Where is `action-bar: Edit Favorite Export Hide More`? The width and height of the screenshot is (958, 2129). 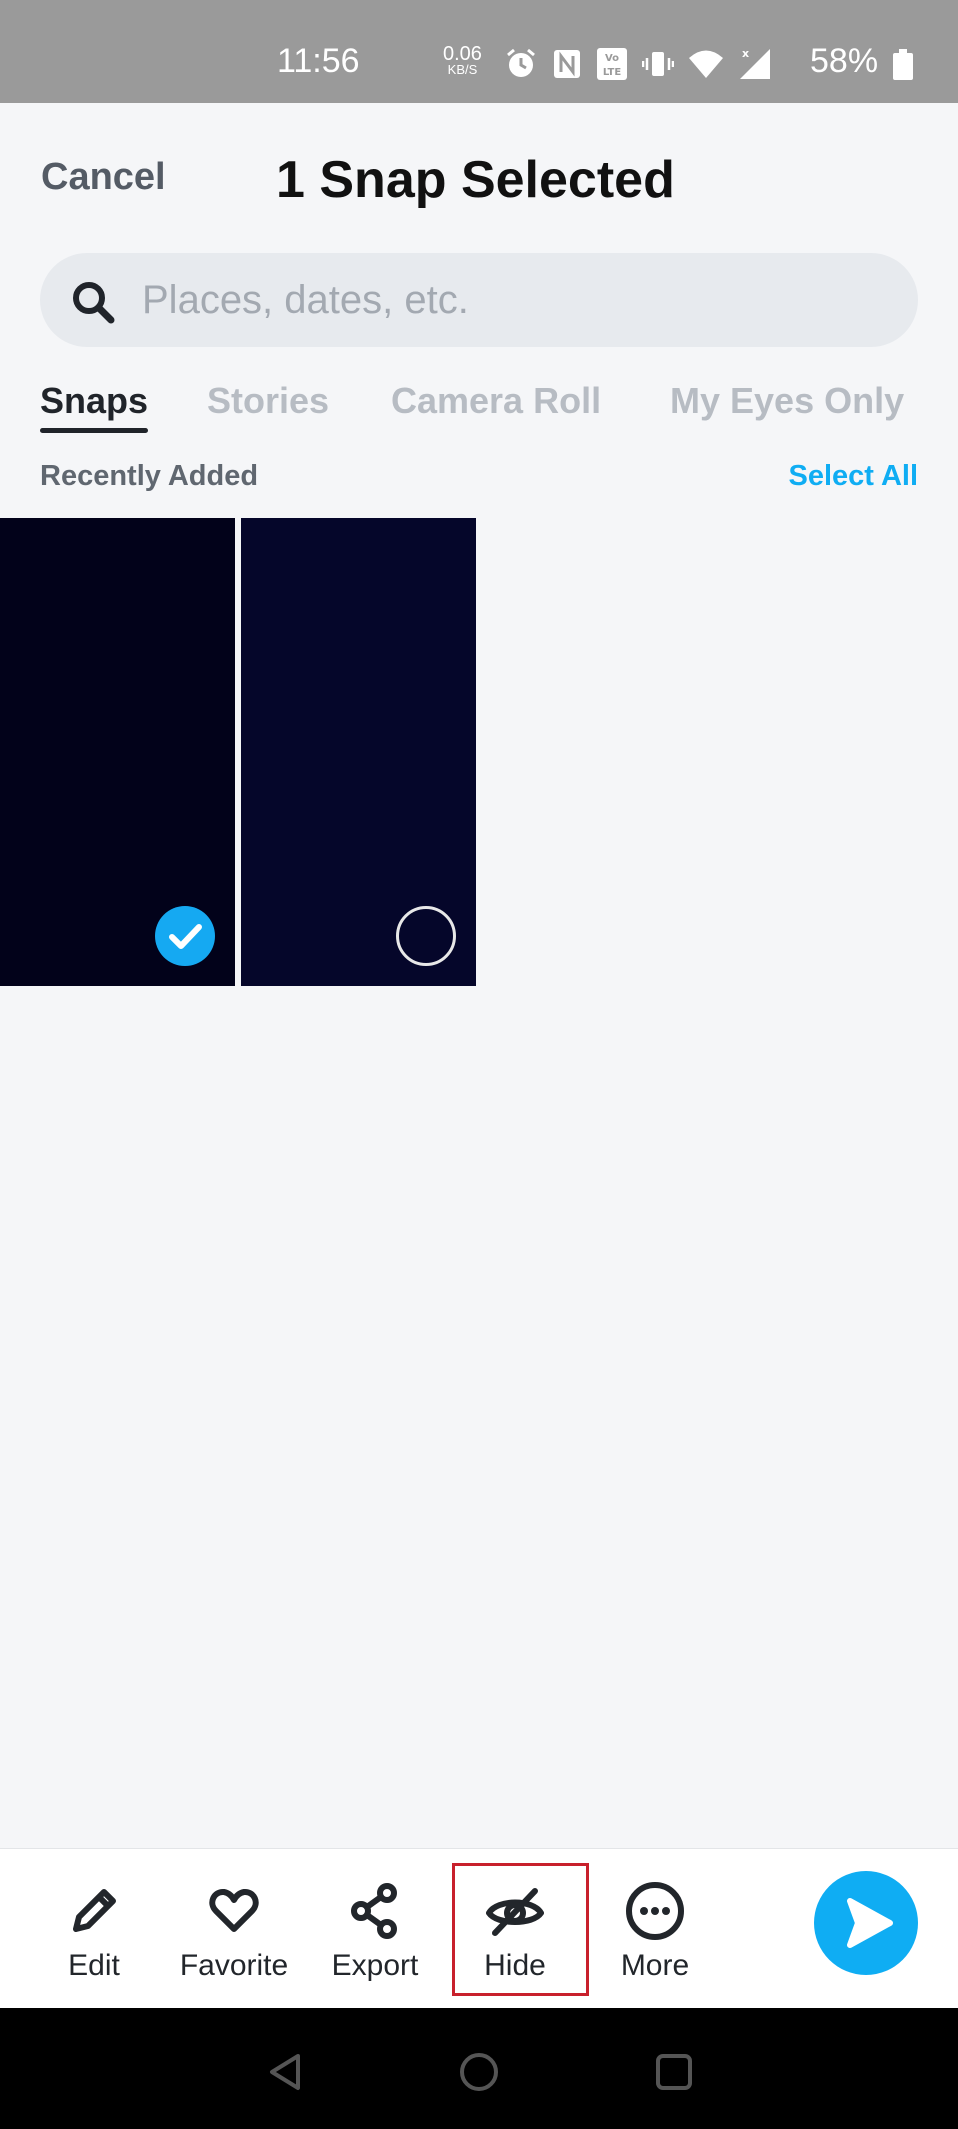 action-bar: Edit Favorite Export Hide More is located at coordinates (479, 1928).